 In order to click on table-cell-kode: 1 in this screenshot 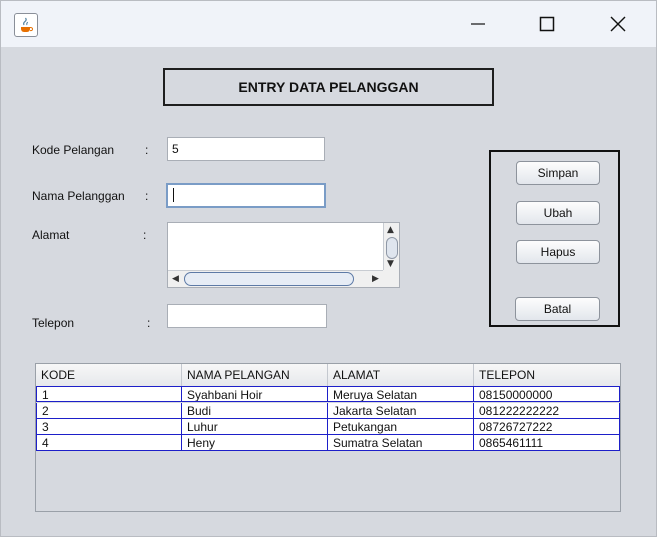, I will do `click(109, 394)`.